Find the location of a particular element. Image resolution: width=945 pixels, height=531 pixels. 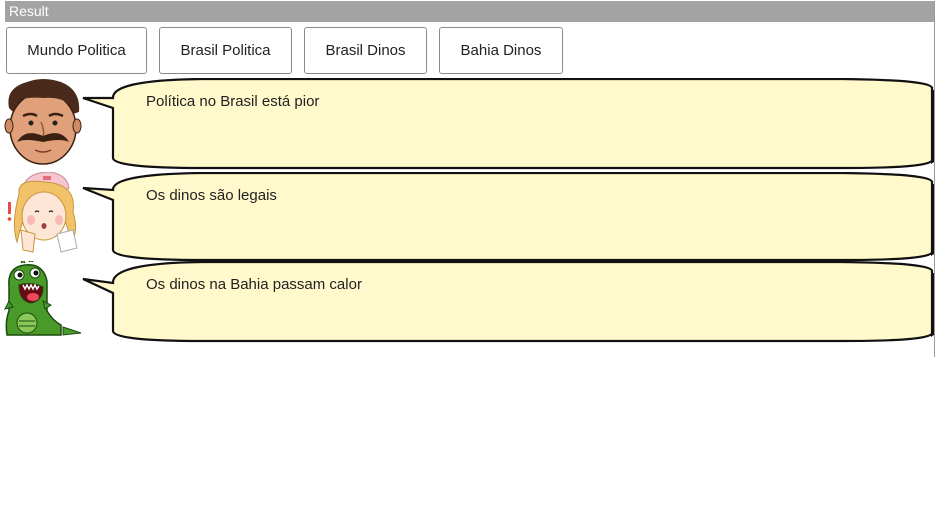

message-text: Os dinos são legais is located at coordinates (211, 195).